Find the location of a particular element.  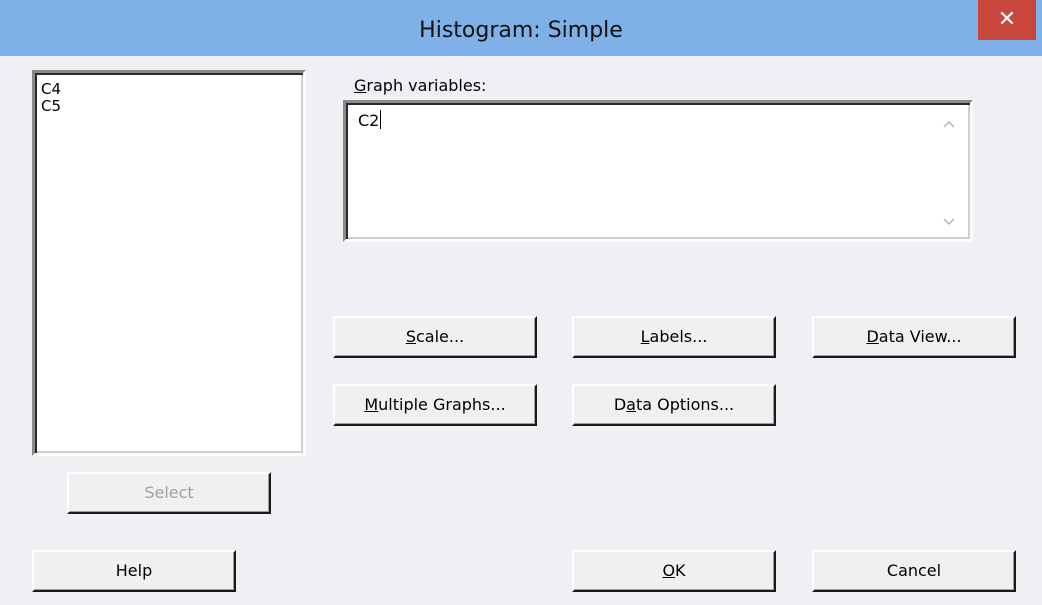

title-bar: Histogram: Simple ✕ is located at coordinates (521, 28).